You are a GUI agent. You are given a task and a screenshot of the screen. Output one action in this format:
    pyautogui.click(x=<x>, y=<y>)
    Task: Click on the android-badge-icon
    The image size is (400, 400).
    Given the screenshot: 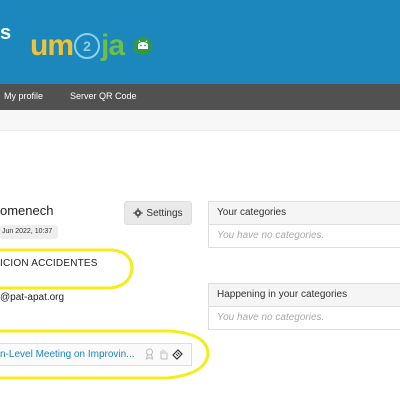 What is the action you would take?
    pyautogui.click(x=143, y=46)
    